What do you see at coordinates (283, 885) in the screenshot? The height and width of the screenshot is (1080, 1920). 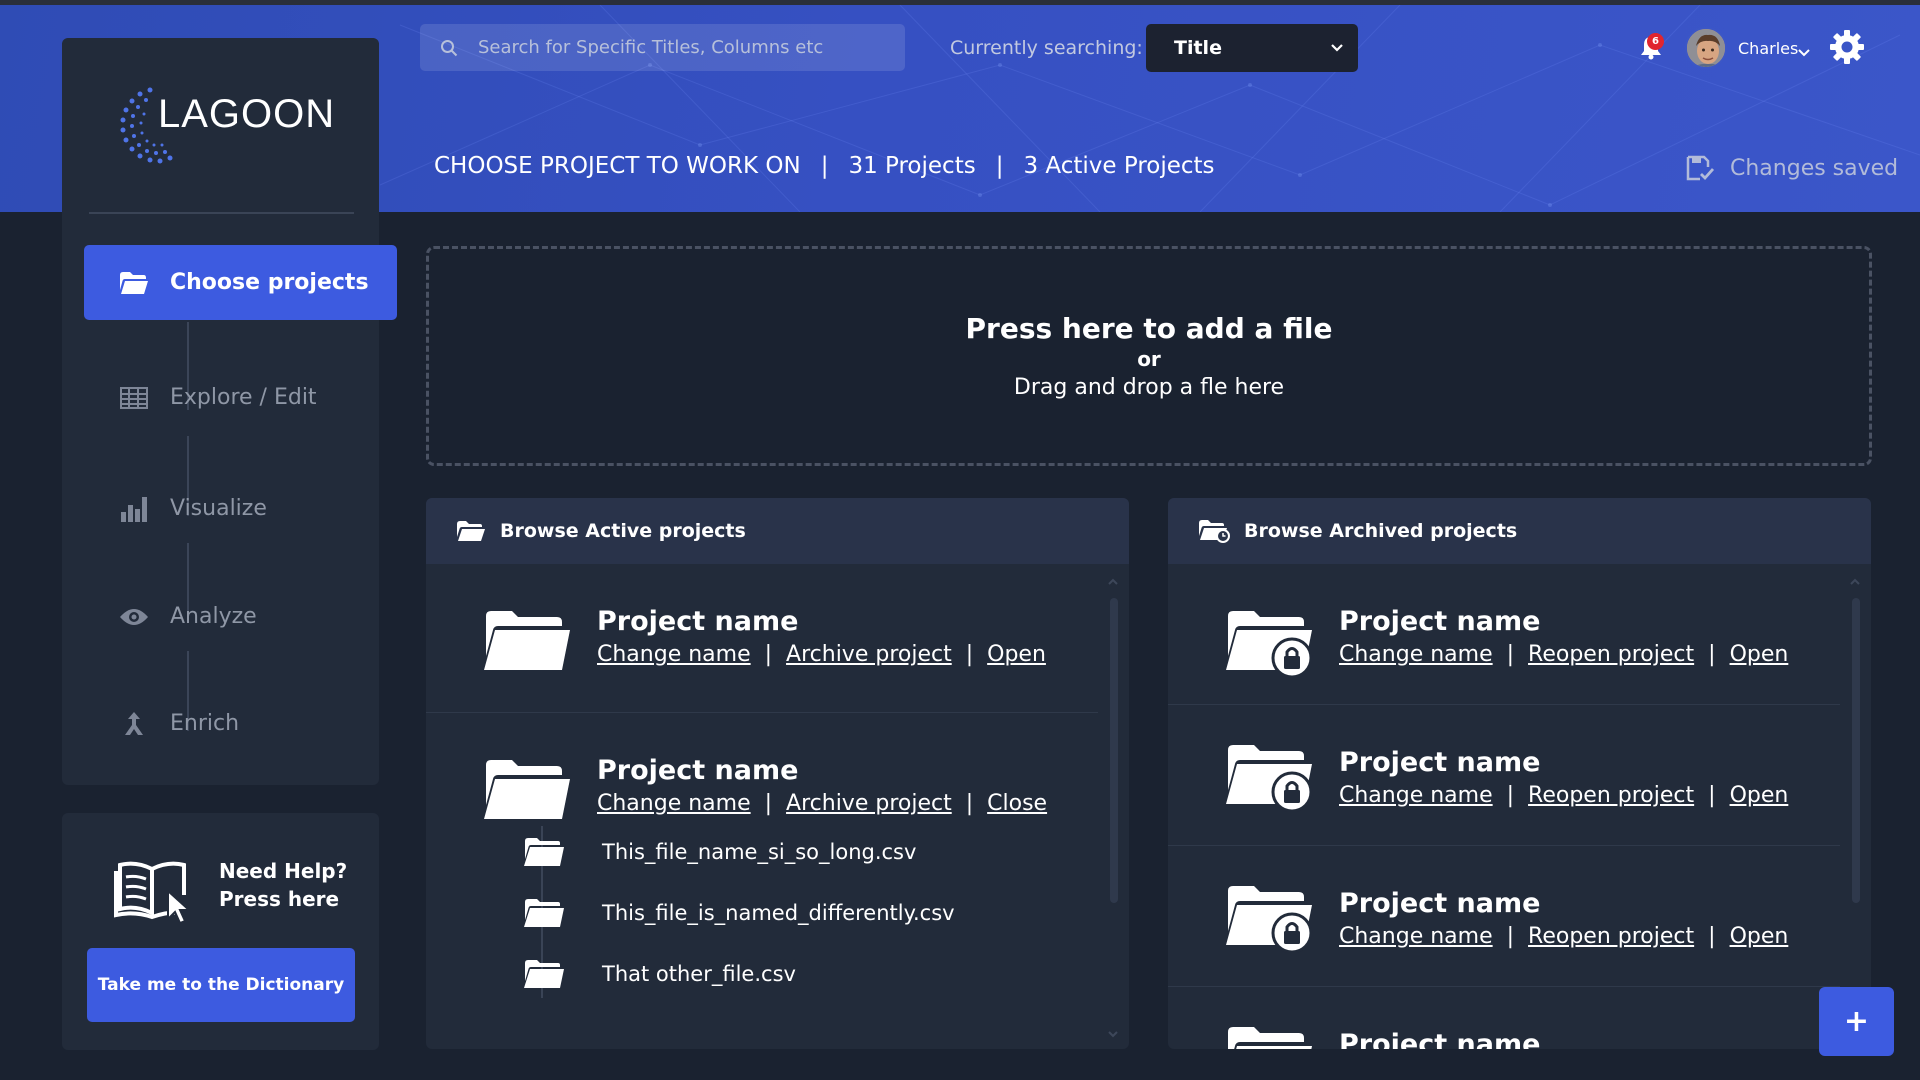 I see `help-text: Need Help? Press here` at bounding box center [283, 885].